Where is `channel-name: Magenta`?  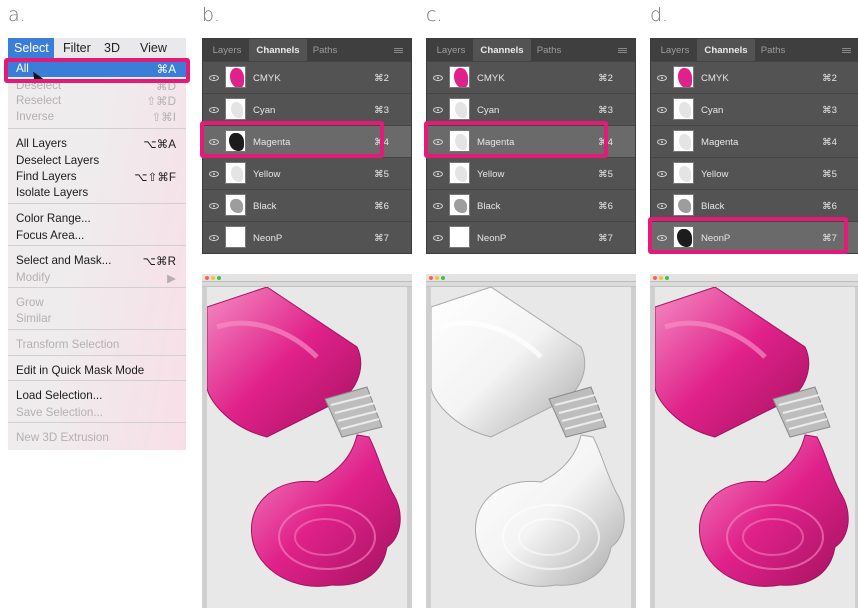 channel-name: Magenta is located at coordinates (720, 142).